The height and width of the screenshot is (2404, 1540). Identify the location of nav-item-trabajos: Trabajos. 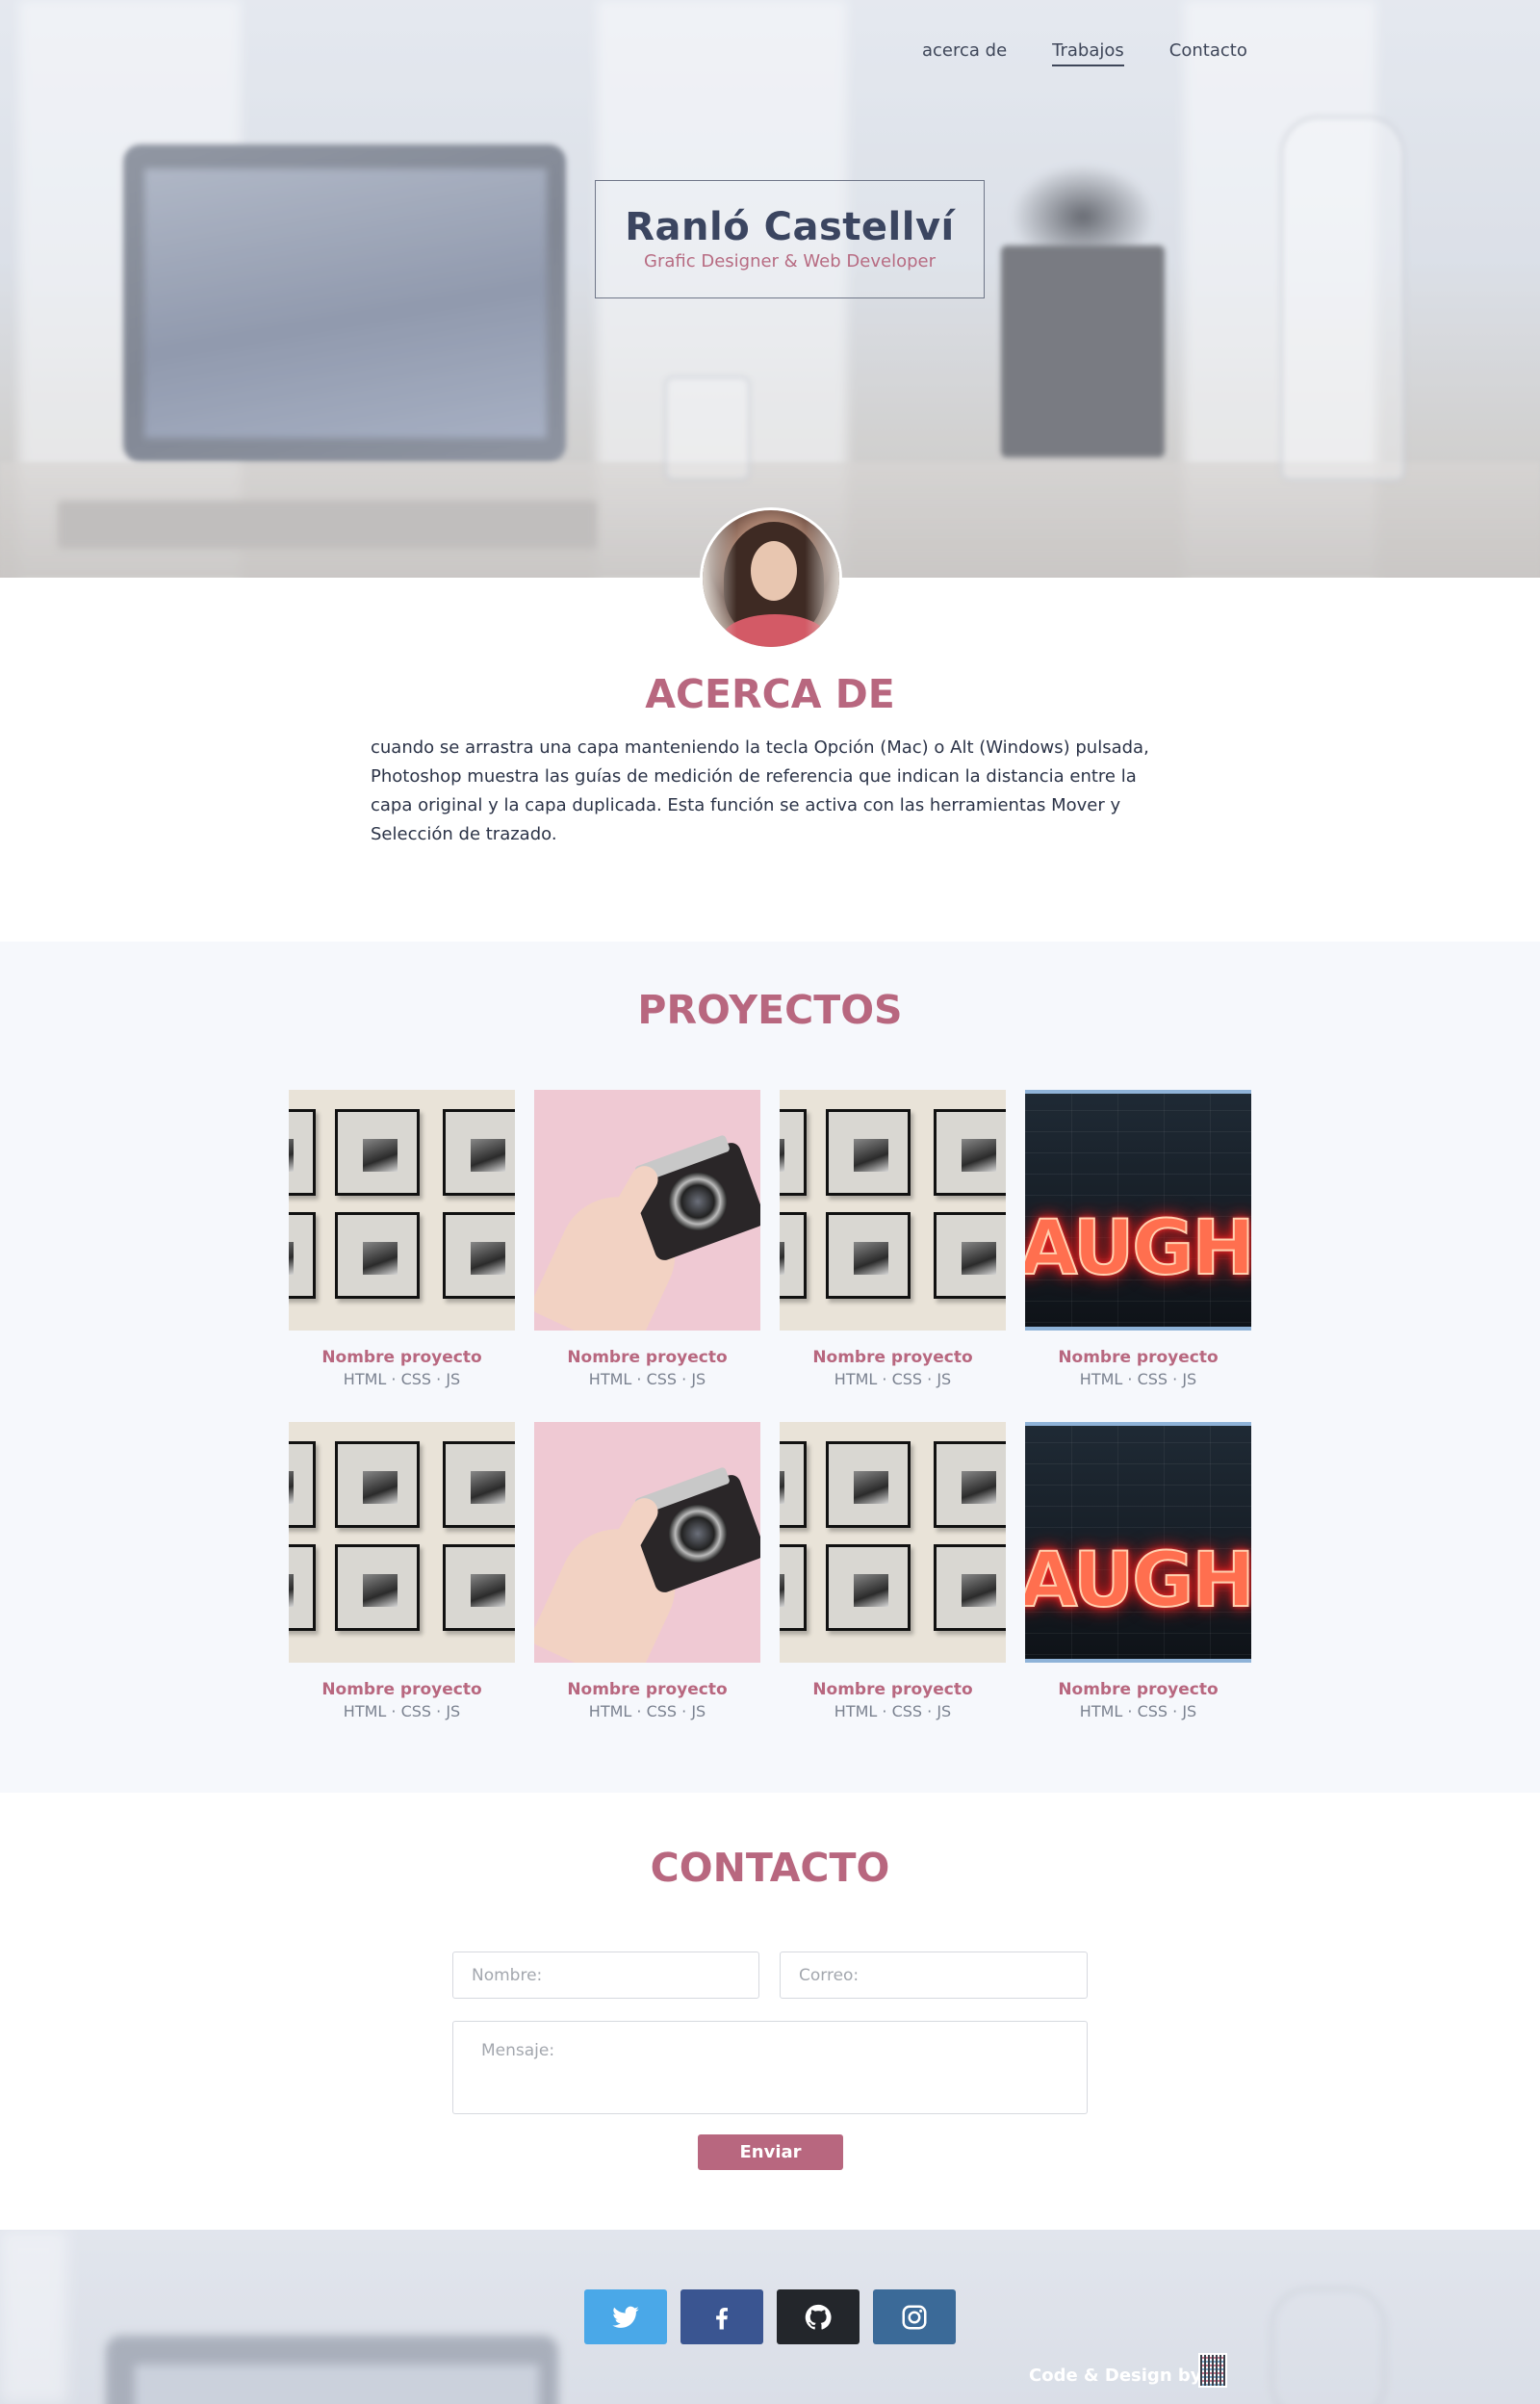
(1088, 53).